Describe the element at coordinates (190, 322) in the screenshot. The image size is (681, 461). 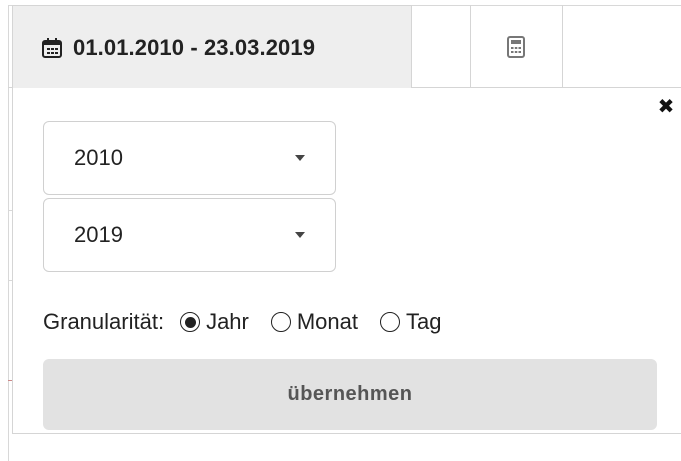
I see `radio-jahr` at that location.